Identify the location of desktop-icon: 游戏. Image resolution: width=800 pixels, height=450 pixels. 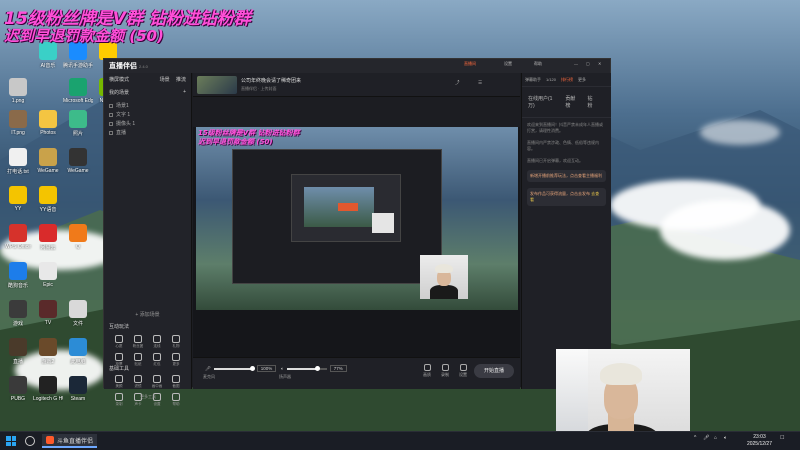
(18, 313).